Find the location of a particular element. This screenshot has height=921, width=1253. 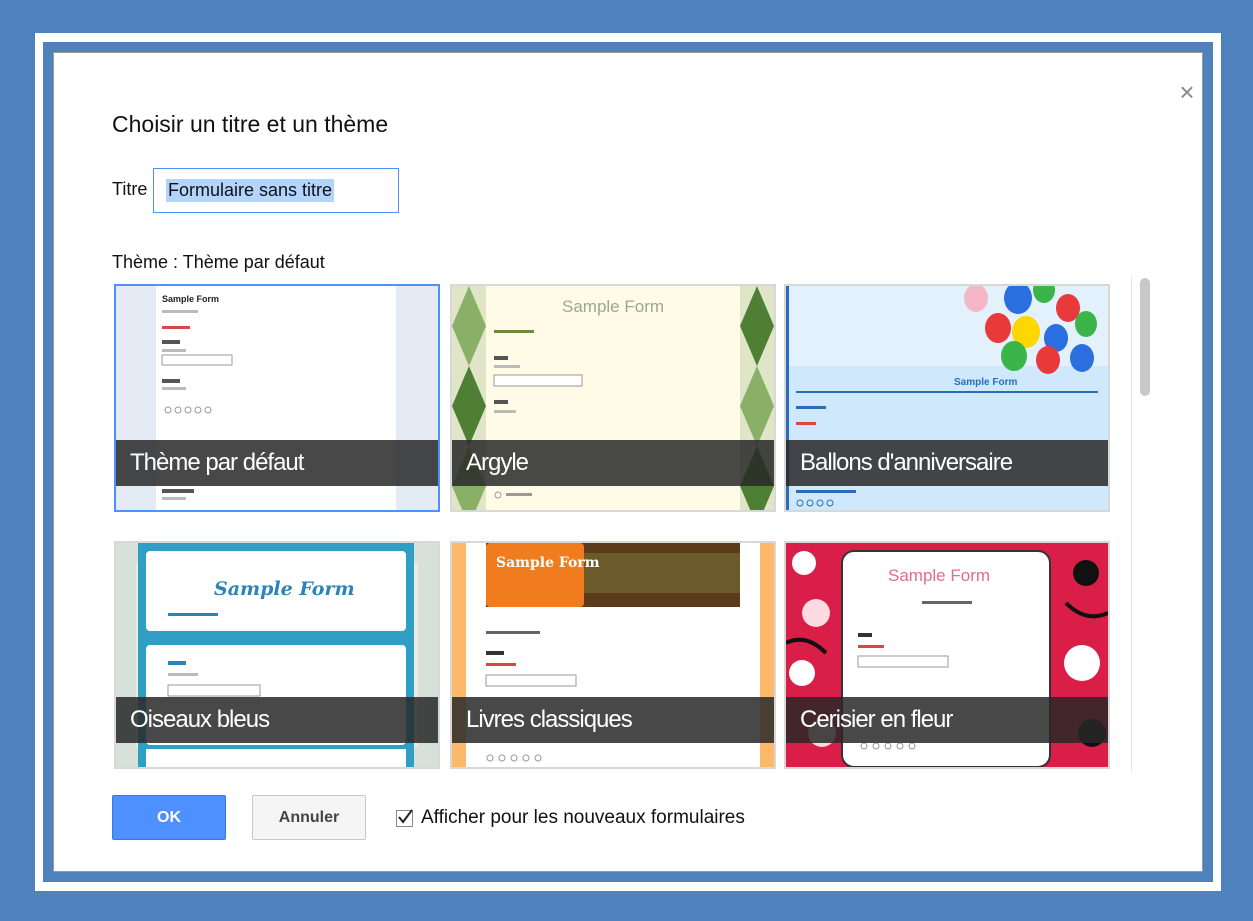

theme-tile-oiseaux: Sample Form Oiseaux bleus is located at coordinates (277, 655).